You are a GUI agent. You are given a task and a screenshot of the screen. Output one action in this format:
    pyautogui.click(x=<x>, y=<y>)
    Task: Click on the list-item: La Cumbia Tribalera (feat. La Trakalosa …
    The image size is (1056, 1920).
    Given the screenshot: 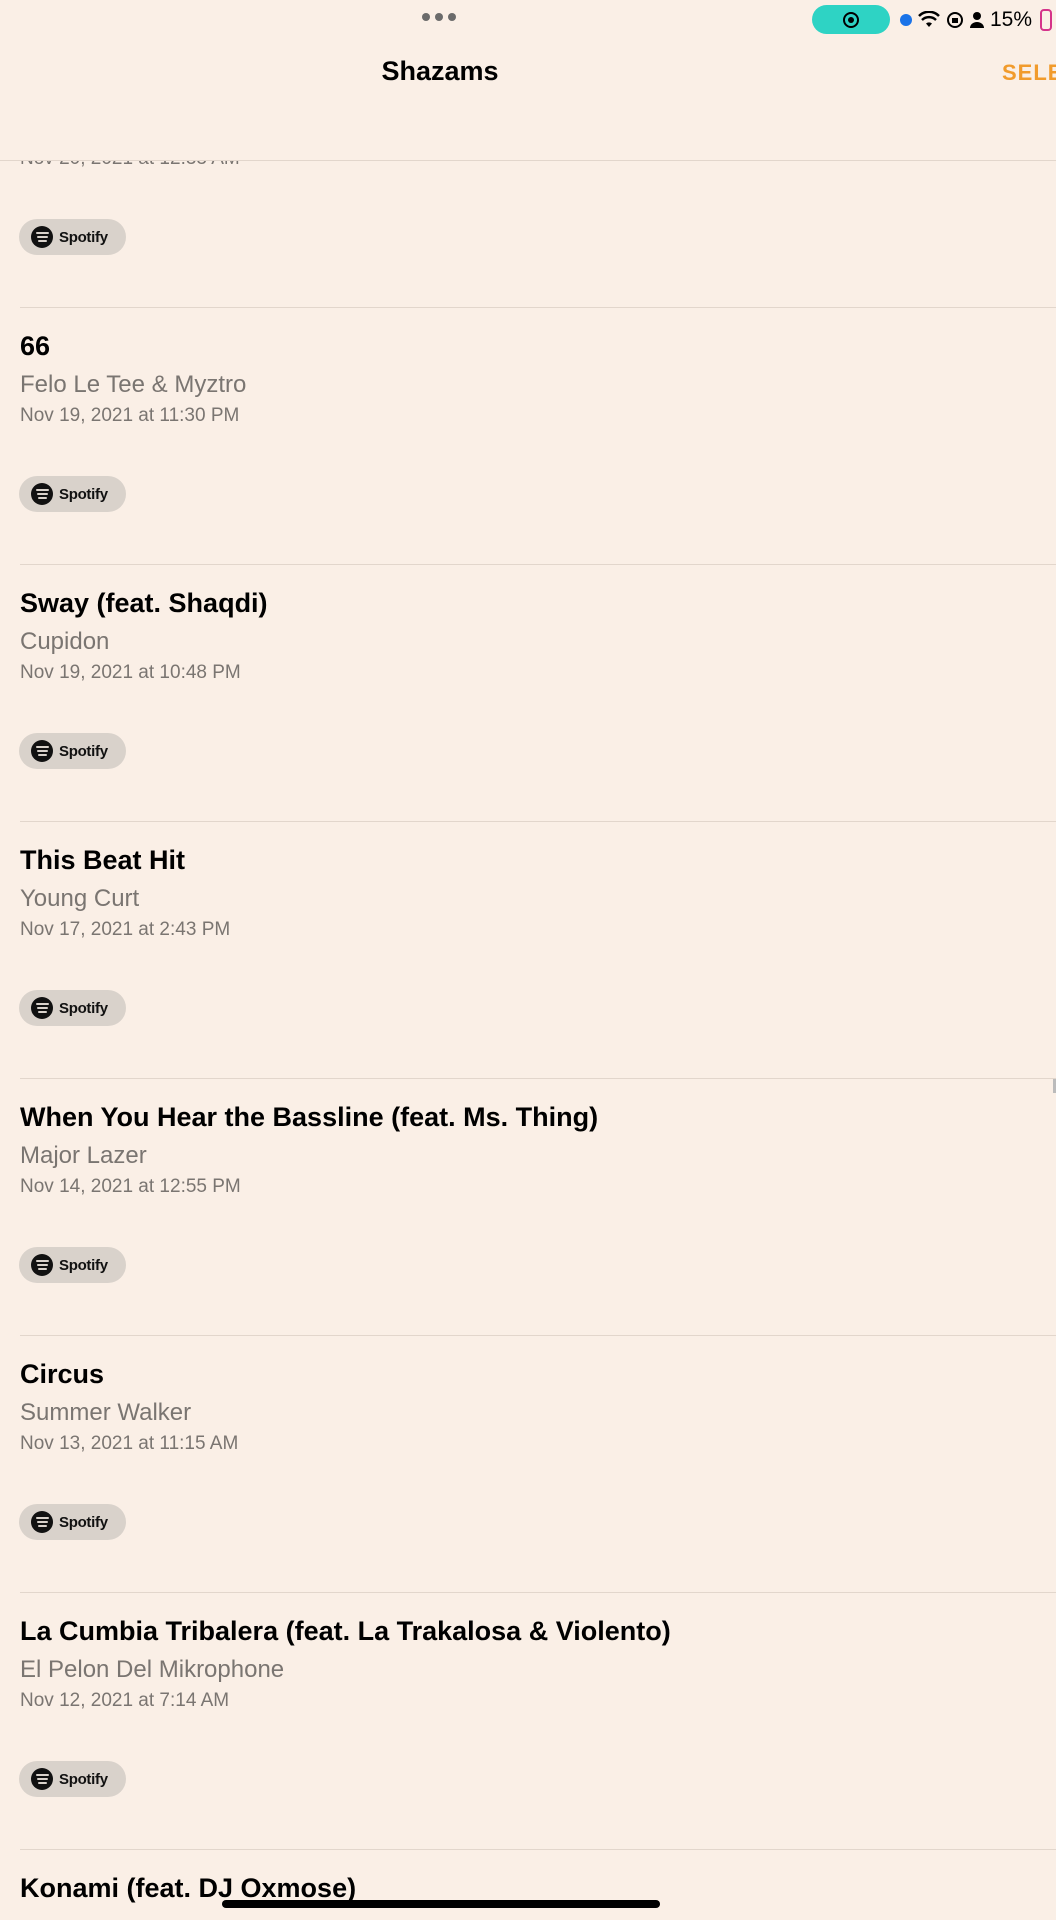 What is the action you would take?
    pyautogui.click(x=528, y=1720)
    